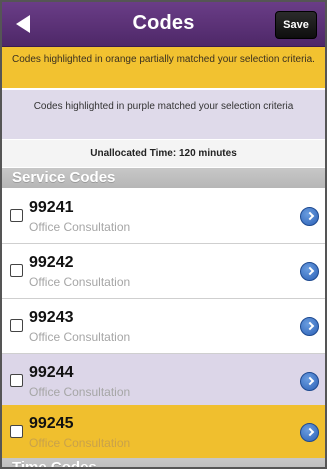  Describe the element at coordinates (163, 153) in the screenshot. I see `unallocated-time: Unallocated Time: 120 minutes` at that location.